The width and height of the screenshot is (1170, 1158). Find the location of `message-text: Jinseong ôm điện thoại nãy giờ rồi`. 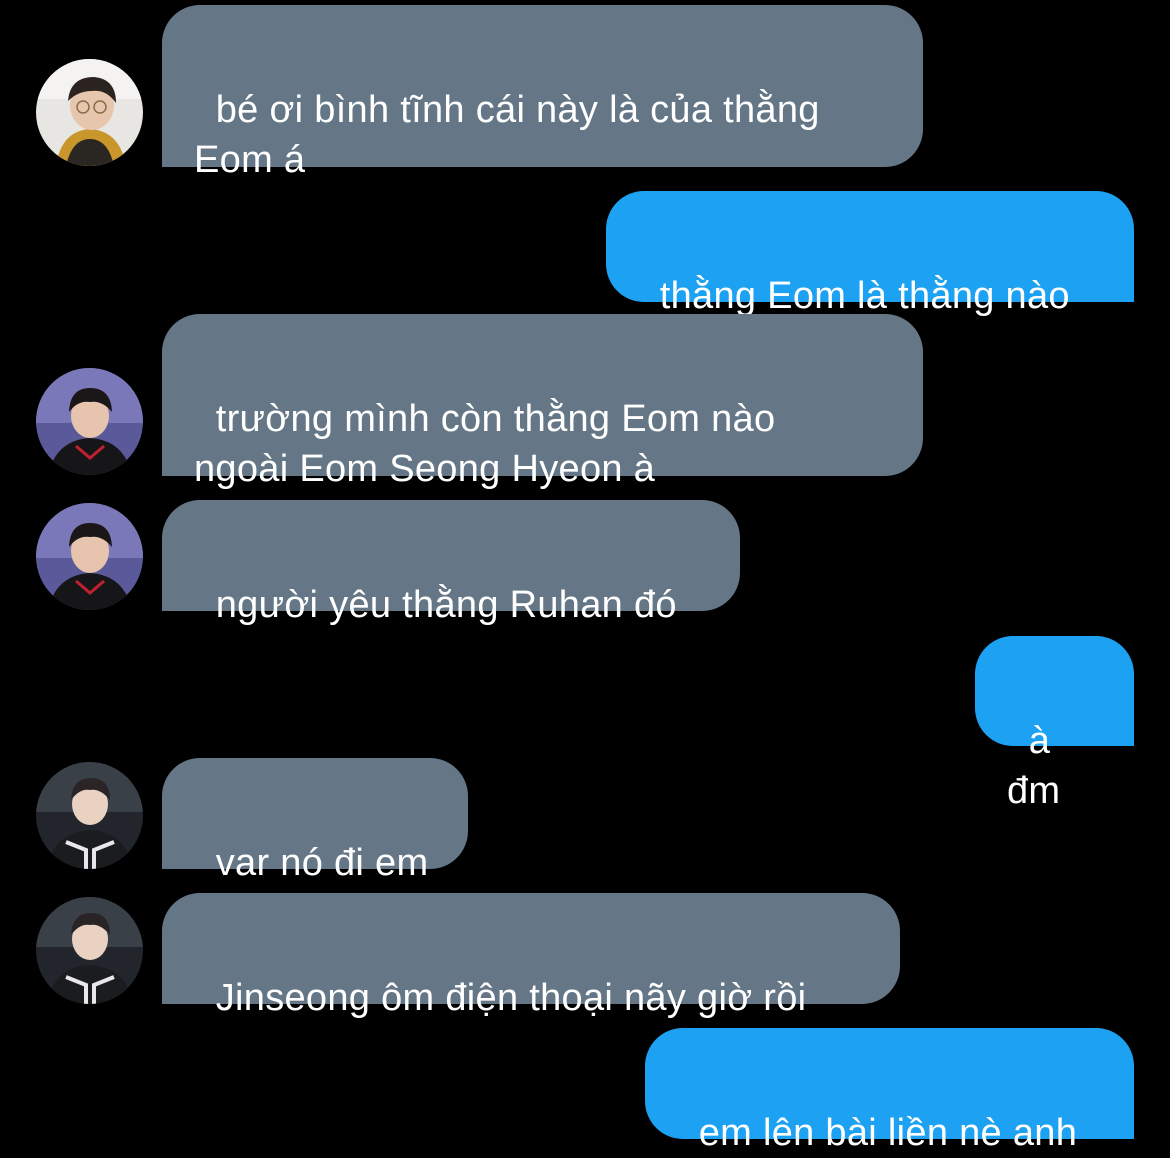

message-text: Jinseong ôm điện thoại nãy giờ rồi is located at coordinates (511, 998).